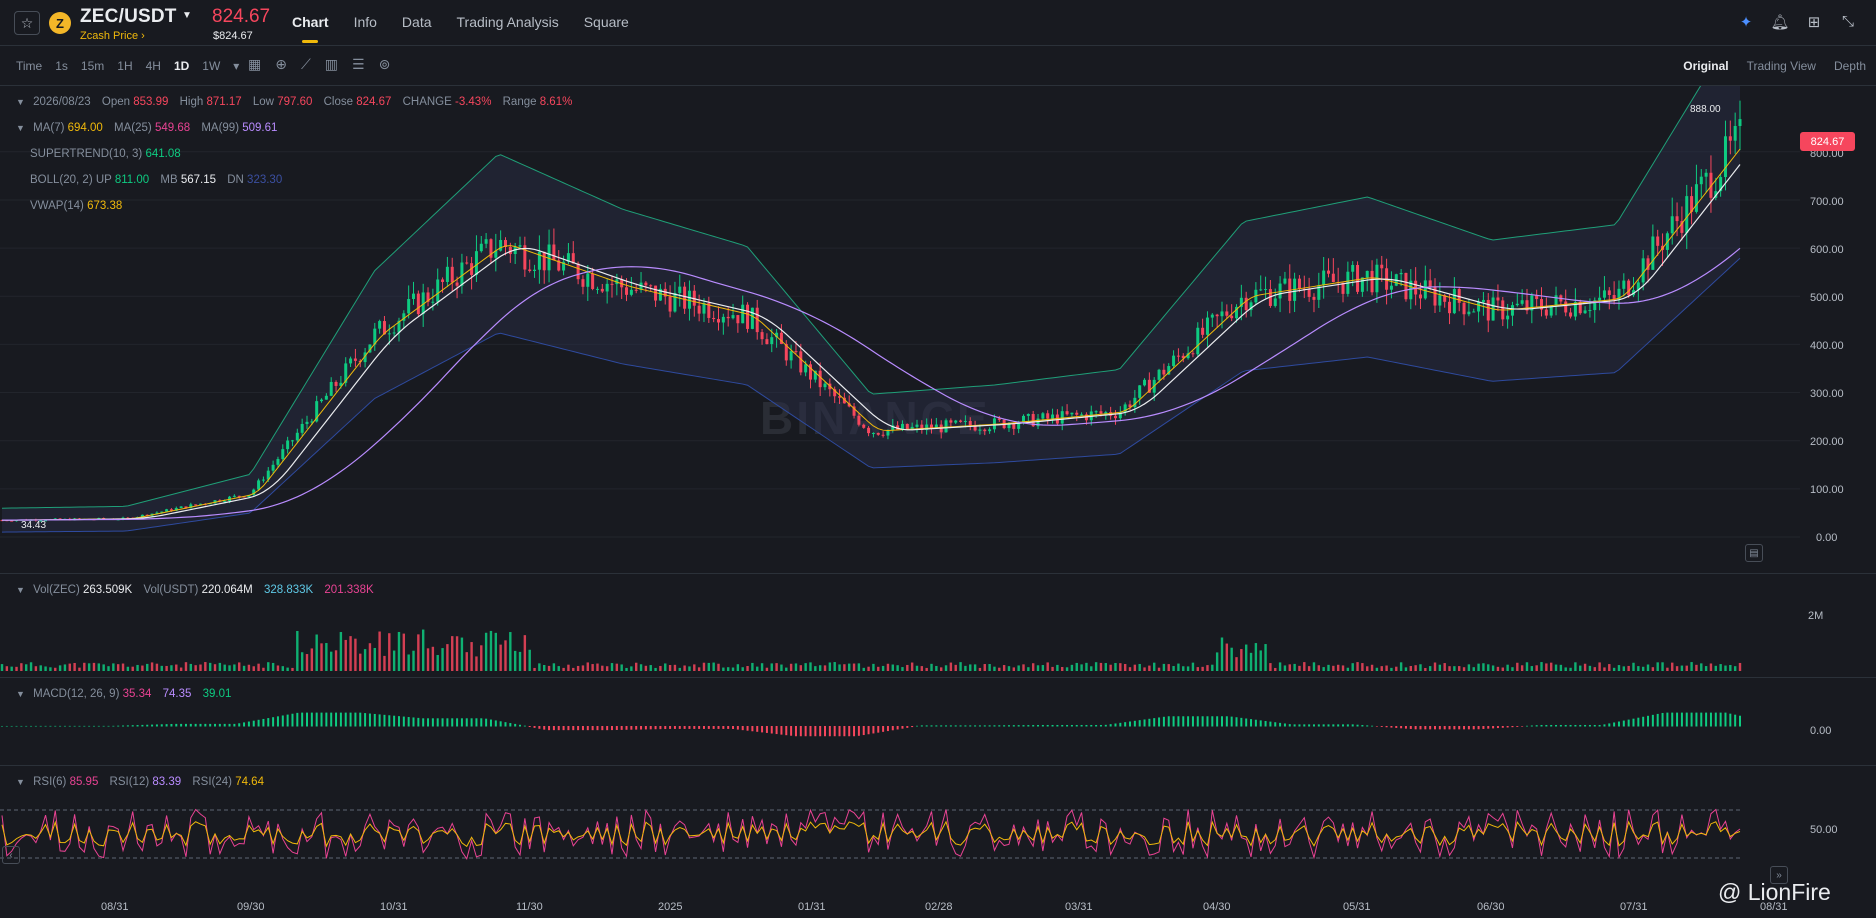 This screenshot has height=918, width=1876. What do you see at coordinates (1746, 22) in the screenshot?
I see `ai-sparkle-icon: ✦` at bounding box center [1746, 22].